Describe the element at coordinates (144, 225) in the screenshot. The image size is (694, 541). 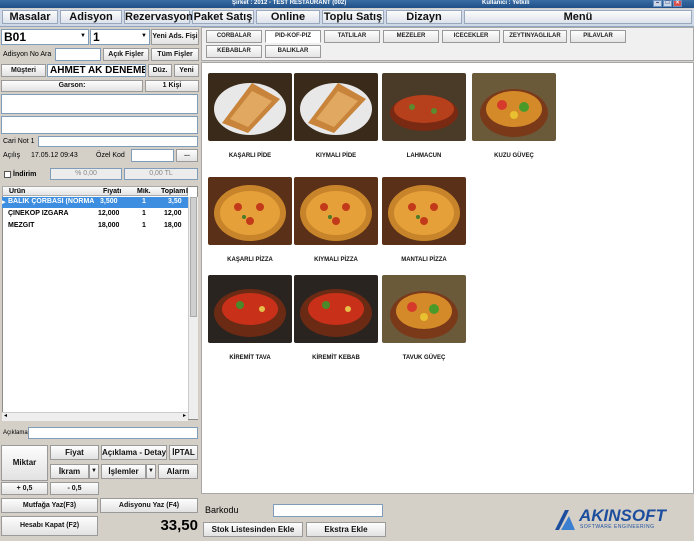
I see `row-qty: 1` at that location.